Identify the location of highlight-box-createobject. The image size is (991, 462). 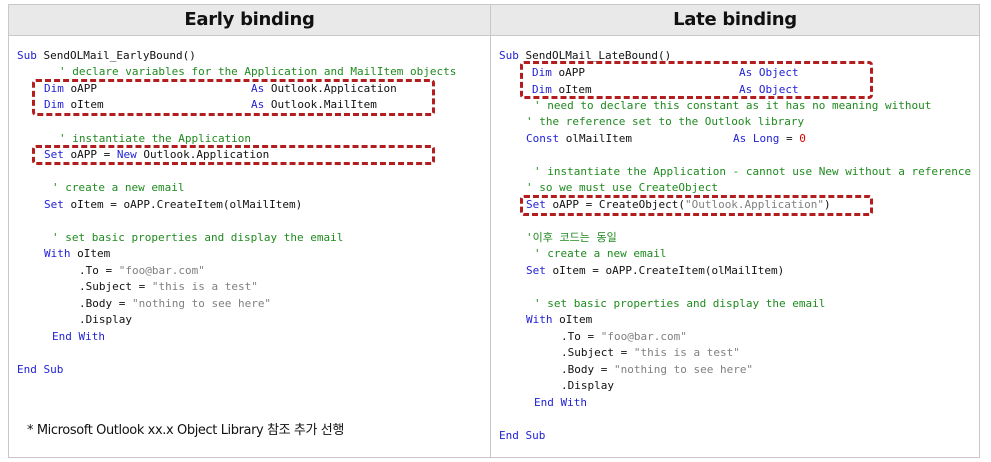
(696, 205).